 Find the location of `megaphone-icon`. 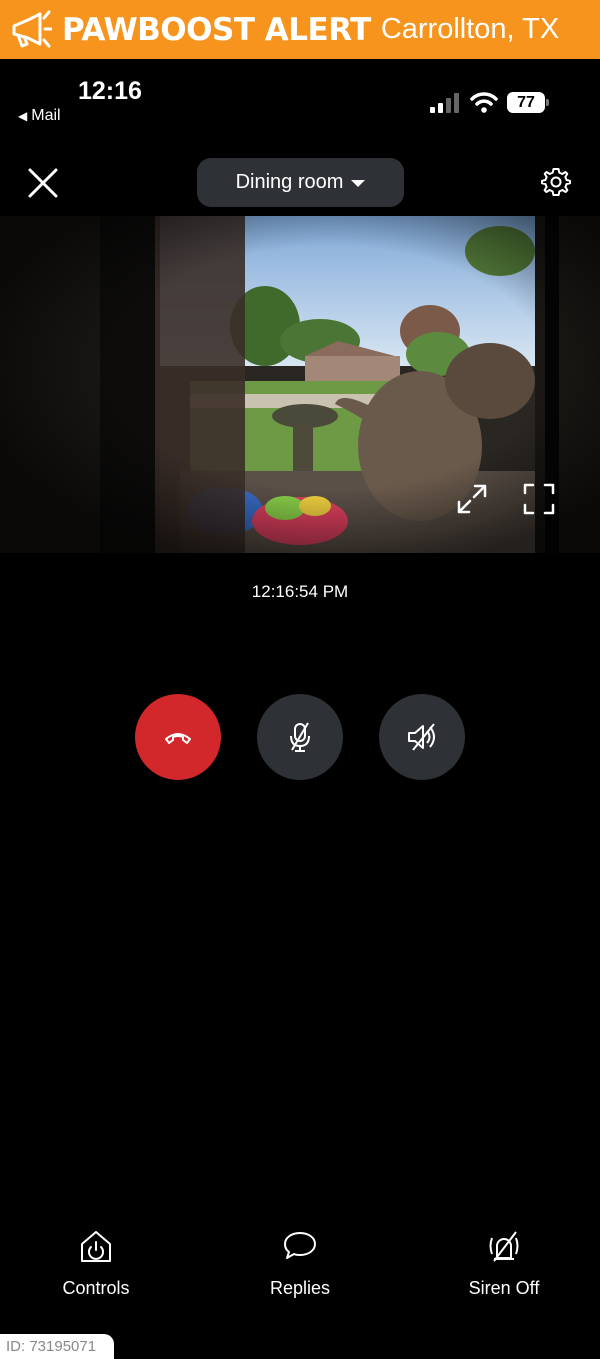

megaphone-icon is located at coordinates (32, 28).